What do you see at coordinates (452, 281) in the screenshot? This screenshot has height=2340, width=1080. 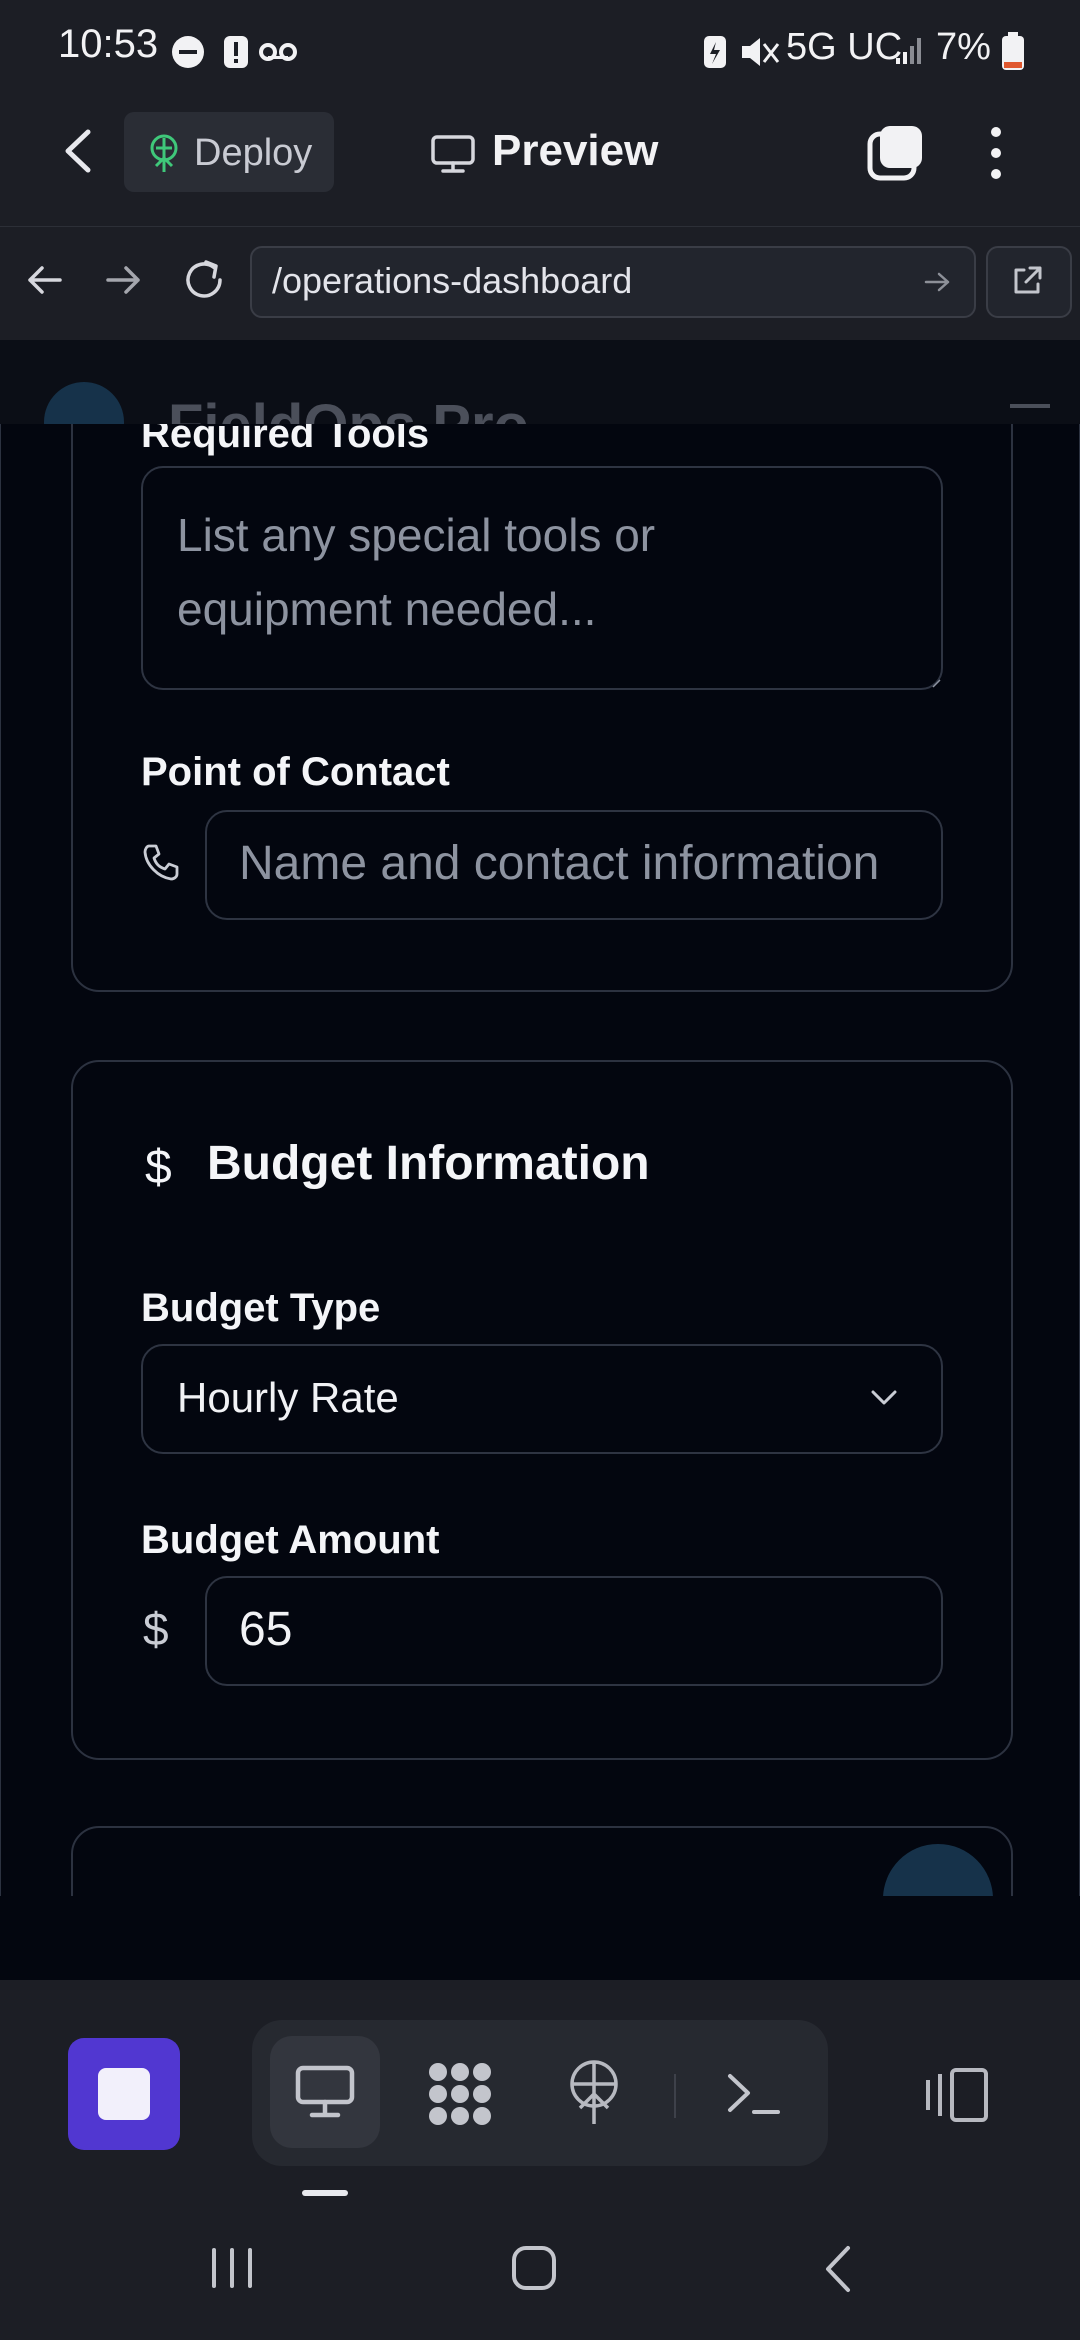 I see `url-text: /operations-dashboard` at bounding box center [452, 281].